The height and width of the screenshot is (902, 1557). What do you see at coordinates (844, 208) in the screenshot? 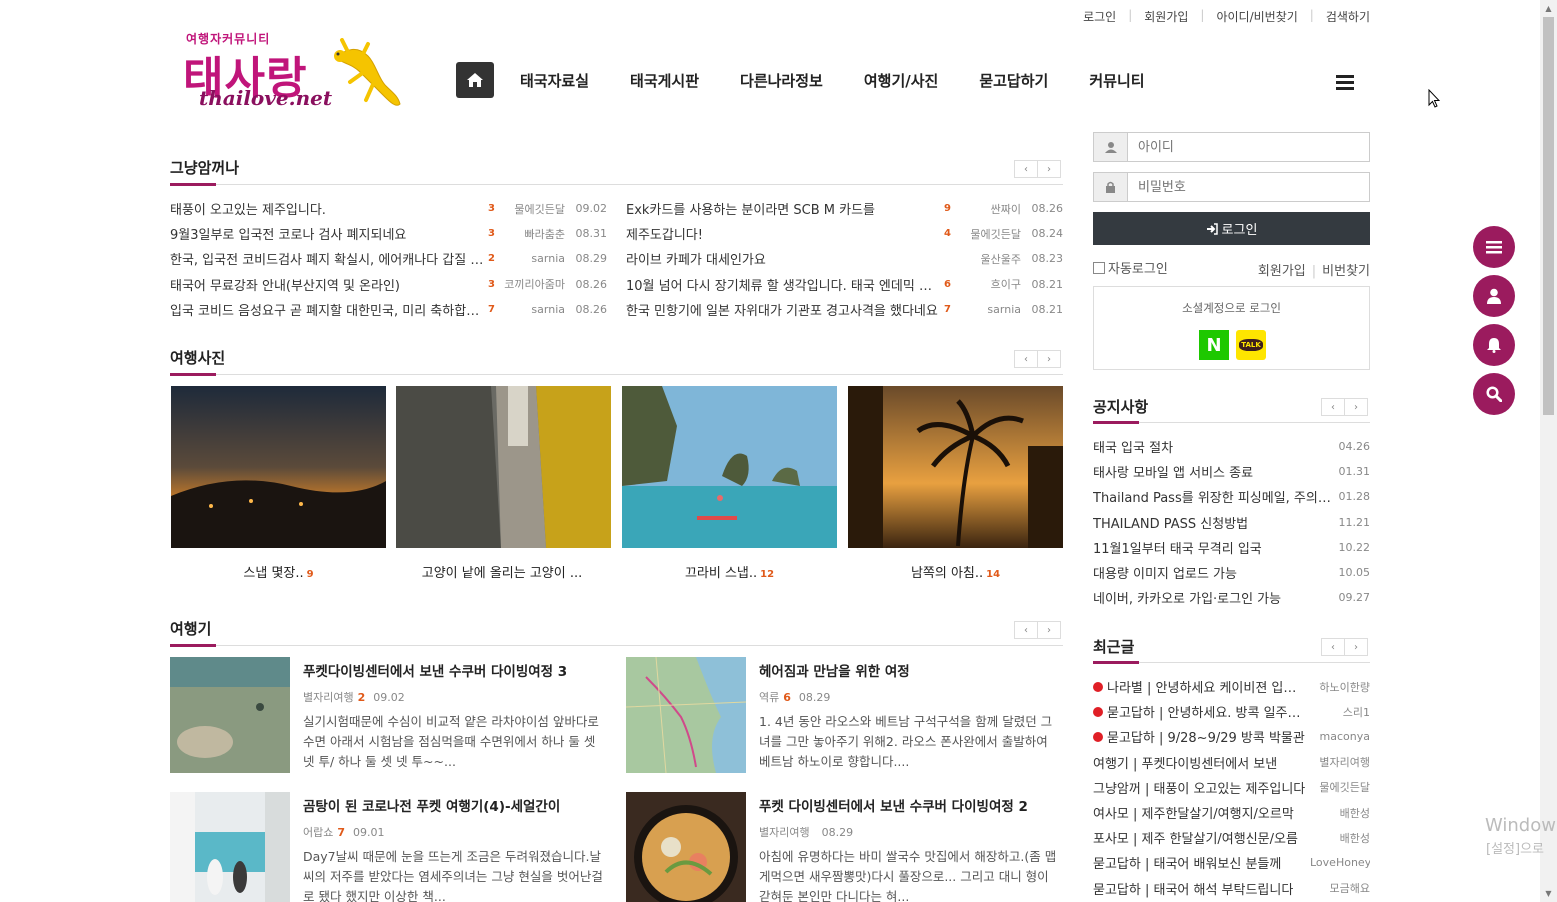
I see `list-item: Exk카드를 사용하는 분이라면 SCB M 카드를 9 싼짜이 08.26` at bounding box center [844, 208].